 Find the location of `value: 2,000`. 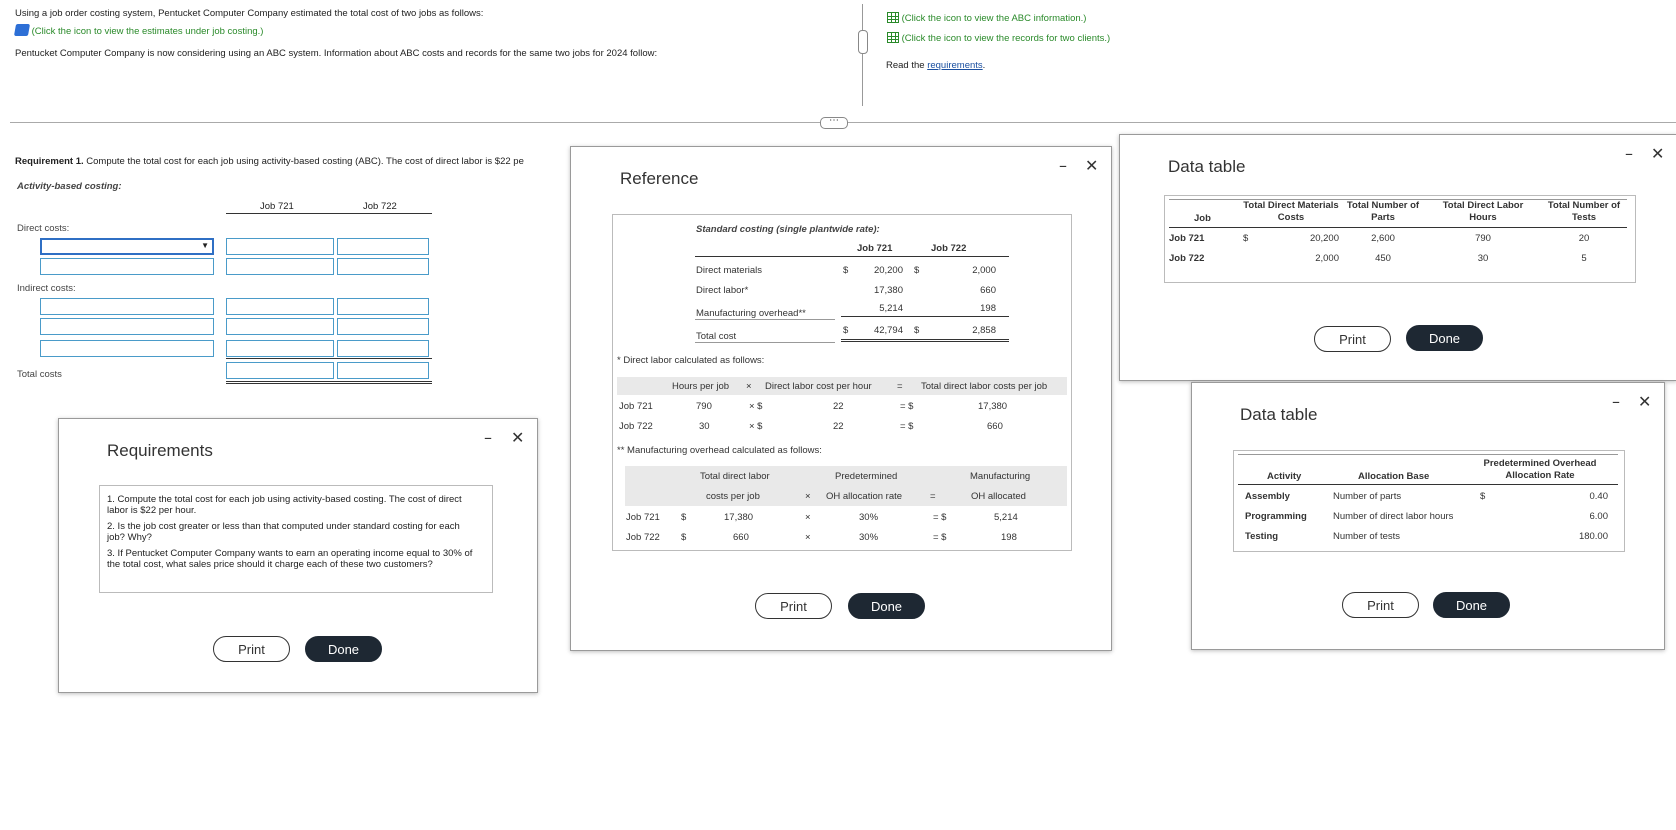

value: 2,000 is located at coordinates (984, 270).